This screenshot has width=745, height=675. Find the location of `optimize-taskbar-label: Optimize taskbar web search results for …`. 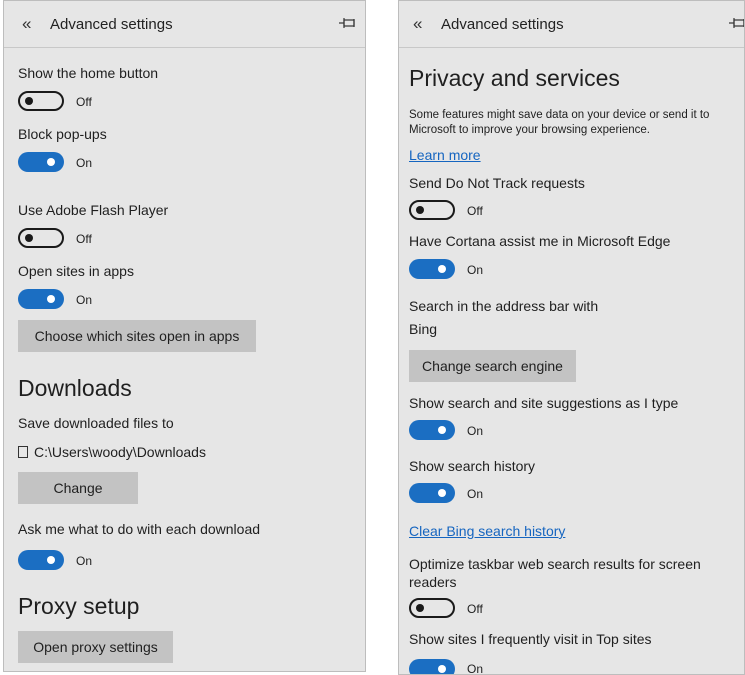

optimize-taskbar-label: Optimize taskbar web search results for … is located at coordinates (555, 573).